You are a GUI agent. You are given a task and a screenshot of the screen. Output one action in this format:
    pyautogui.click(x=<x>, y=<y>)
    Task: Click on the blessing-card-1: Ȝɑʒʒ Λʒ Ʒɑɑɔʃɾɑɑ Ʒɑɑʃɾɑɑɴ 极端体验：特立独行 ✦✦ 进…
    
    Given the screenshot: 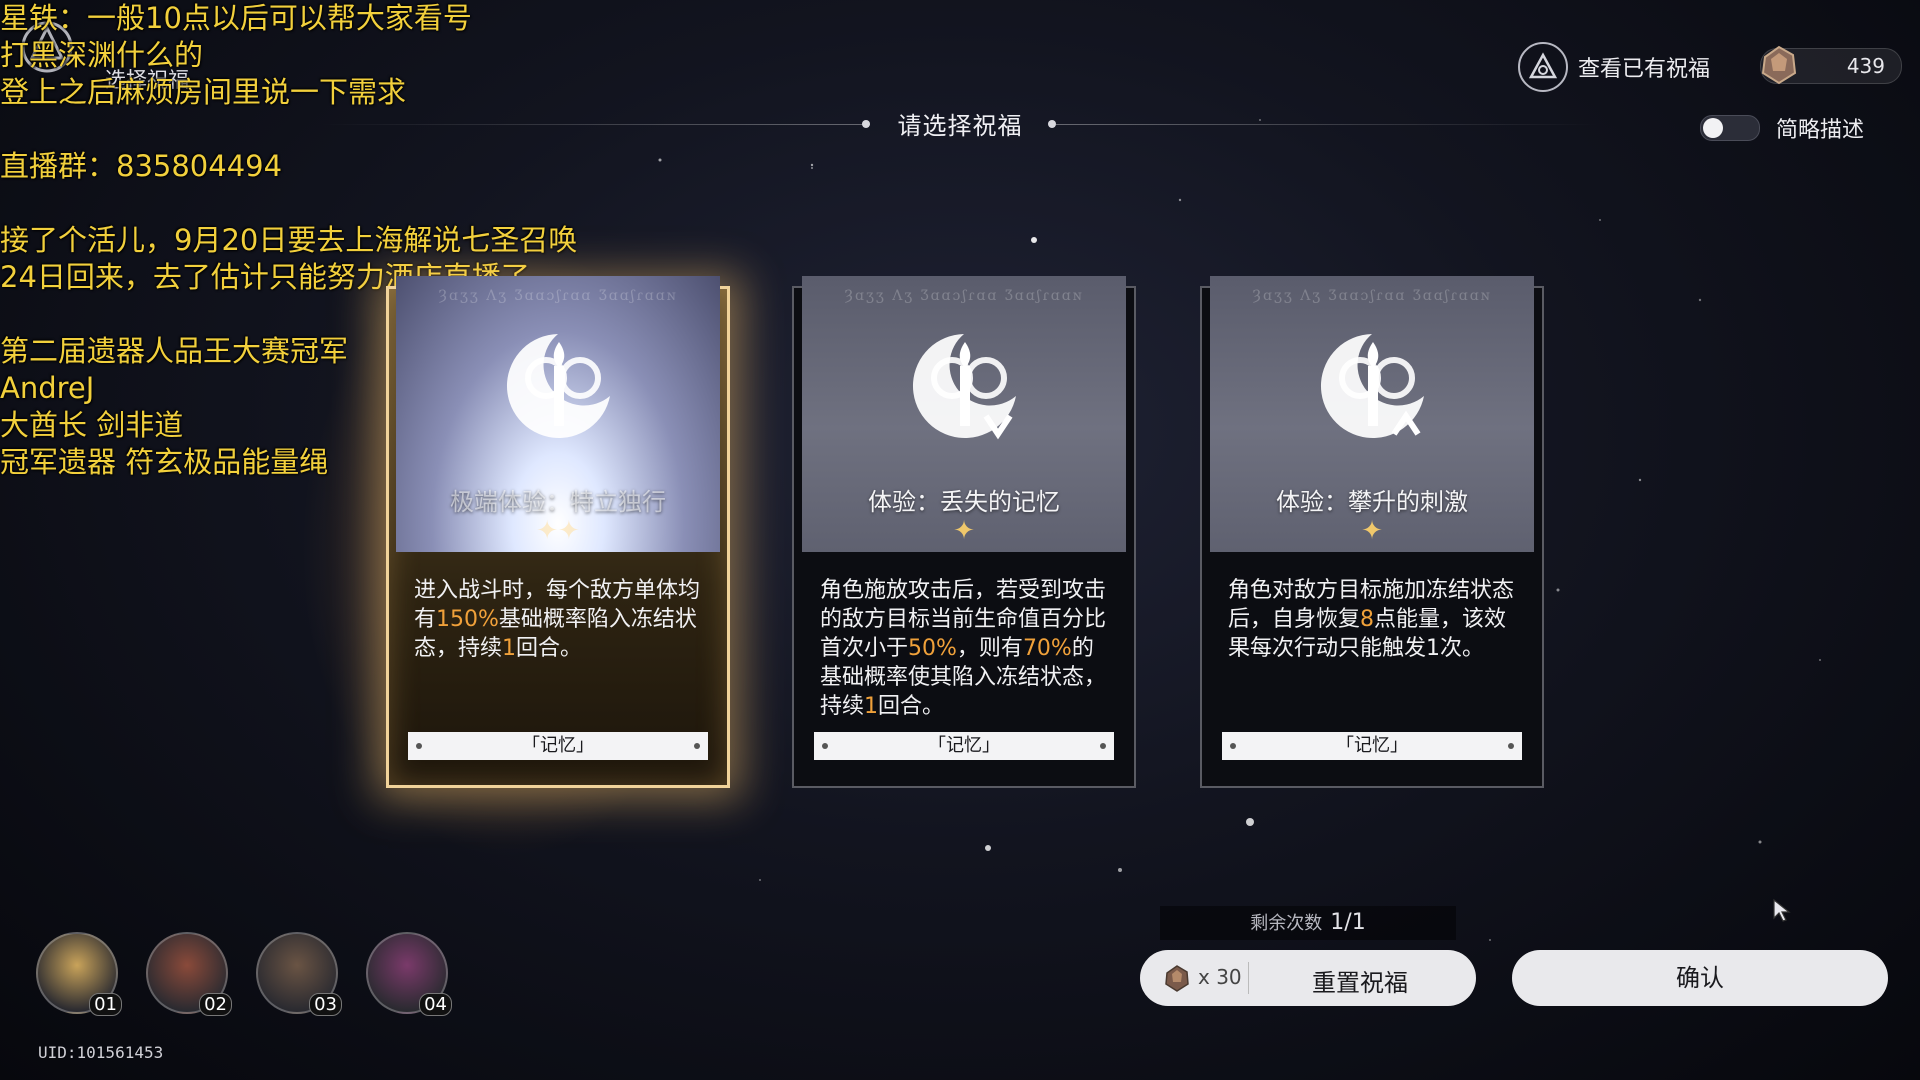 What is the action you would take?
    pyautogui.click(x=558, y=532)
    